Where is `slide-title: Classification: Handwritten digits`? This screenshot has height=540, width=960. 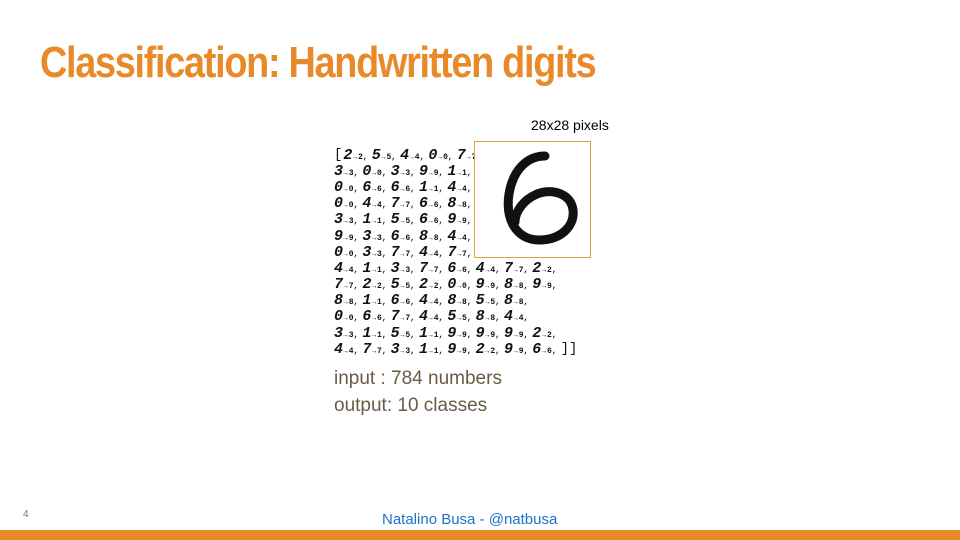 slide-title: Classification: Handwritten digits is located at coordinates (318, 62).